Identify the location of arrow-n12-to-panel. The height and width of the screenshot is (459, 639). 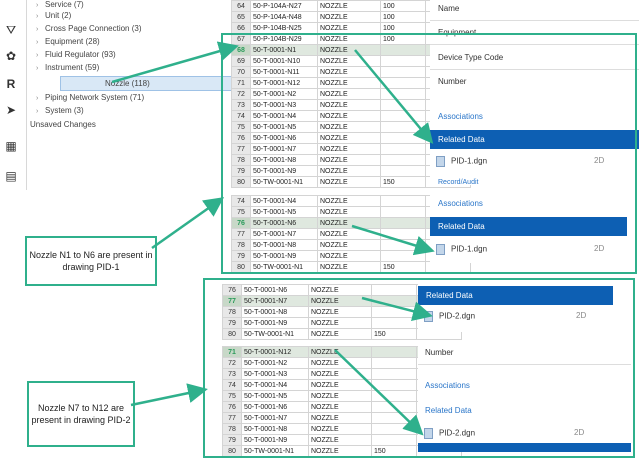
(379, 392).